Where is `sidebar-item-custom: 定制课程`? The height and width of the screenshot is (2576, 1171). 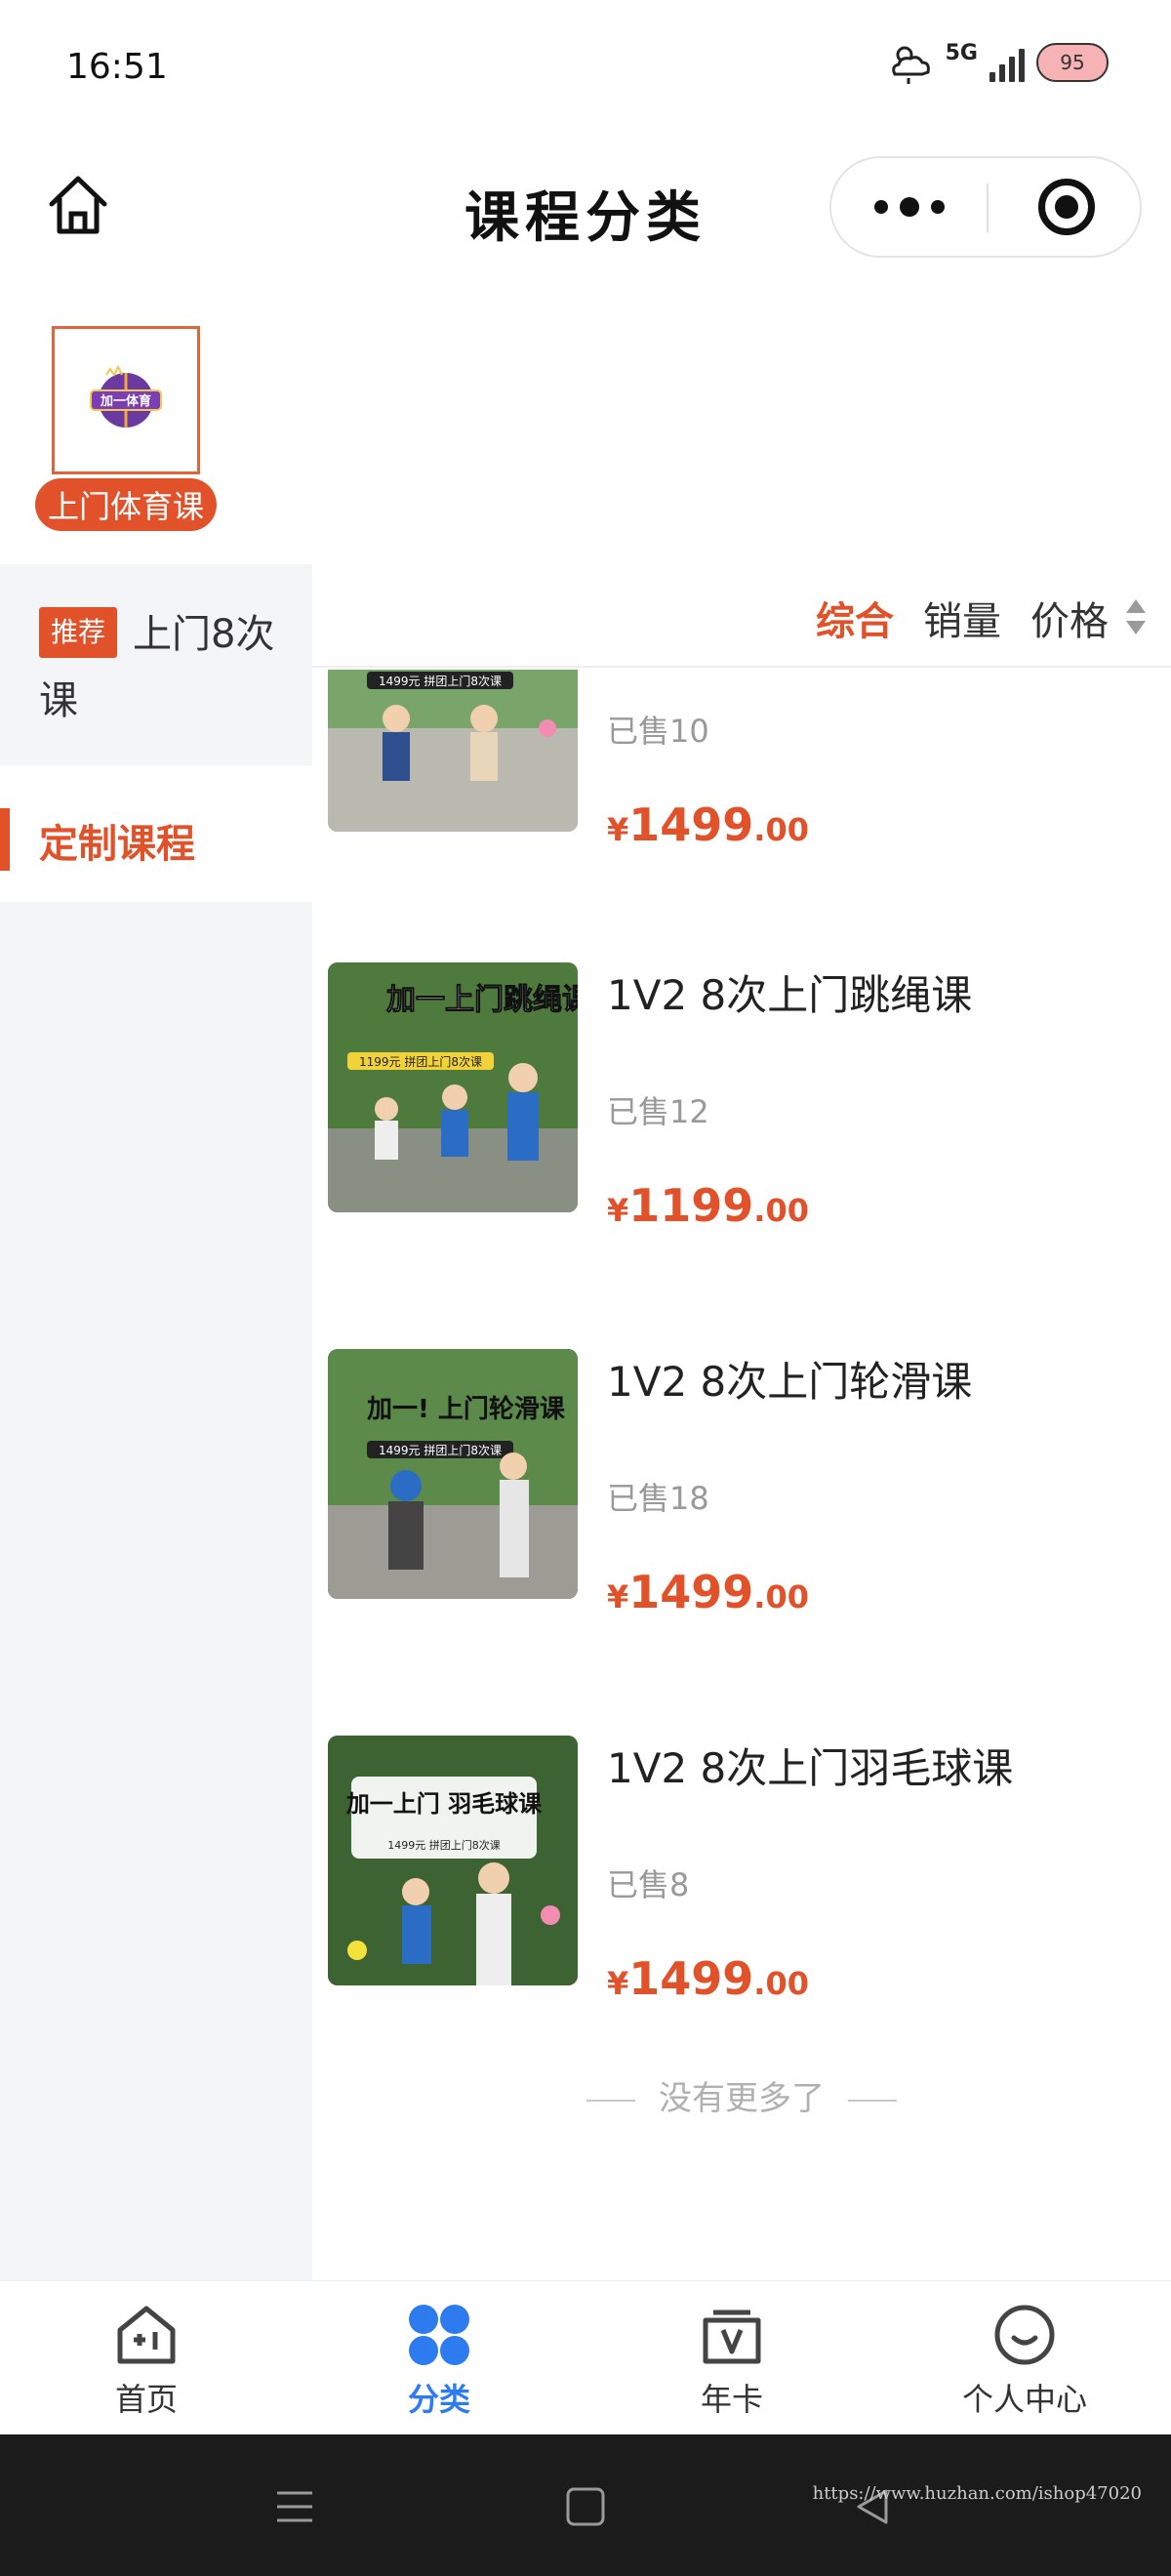 sidebar-item-custom: 定制课程 is located at coordinates (156, 833).